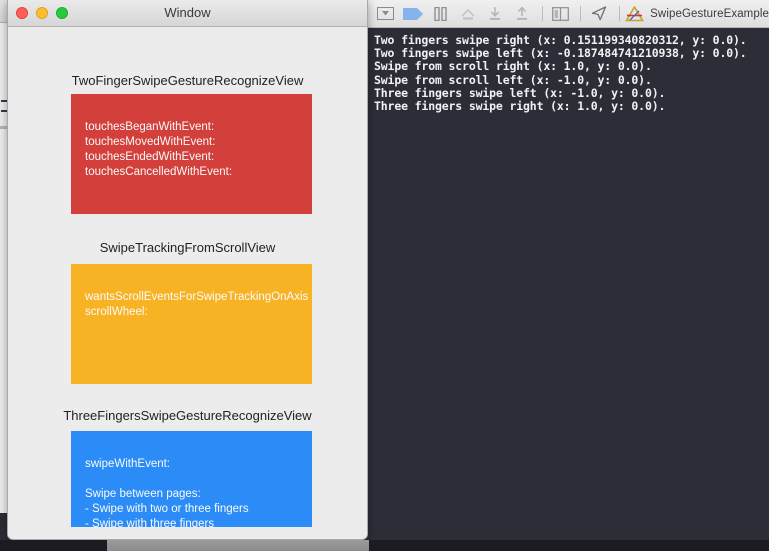 The image size is (769, 551). What do you see at coordinates (634, 14) in the screenshot?
I see `xcode-scheme-icon` at bounding box center [634, 14].